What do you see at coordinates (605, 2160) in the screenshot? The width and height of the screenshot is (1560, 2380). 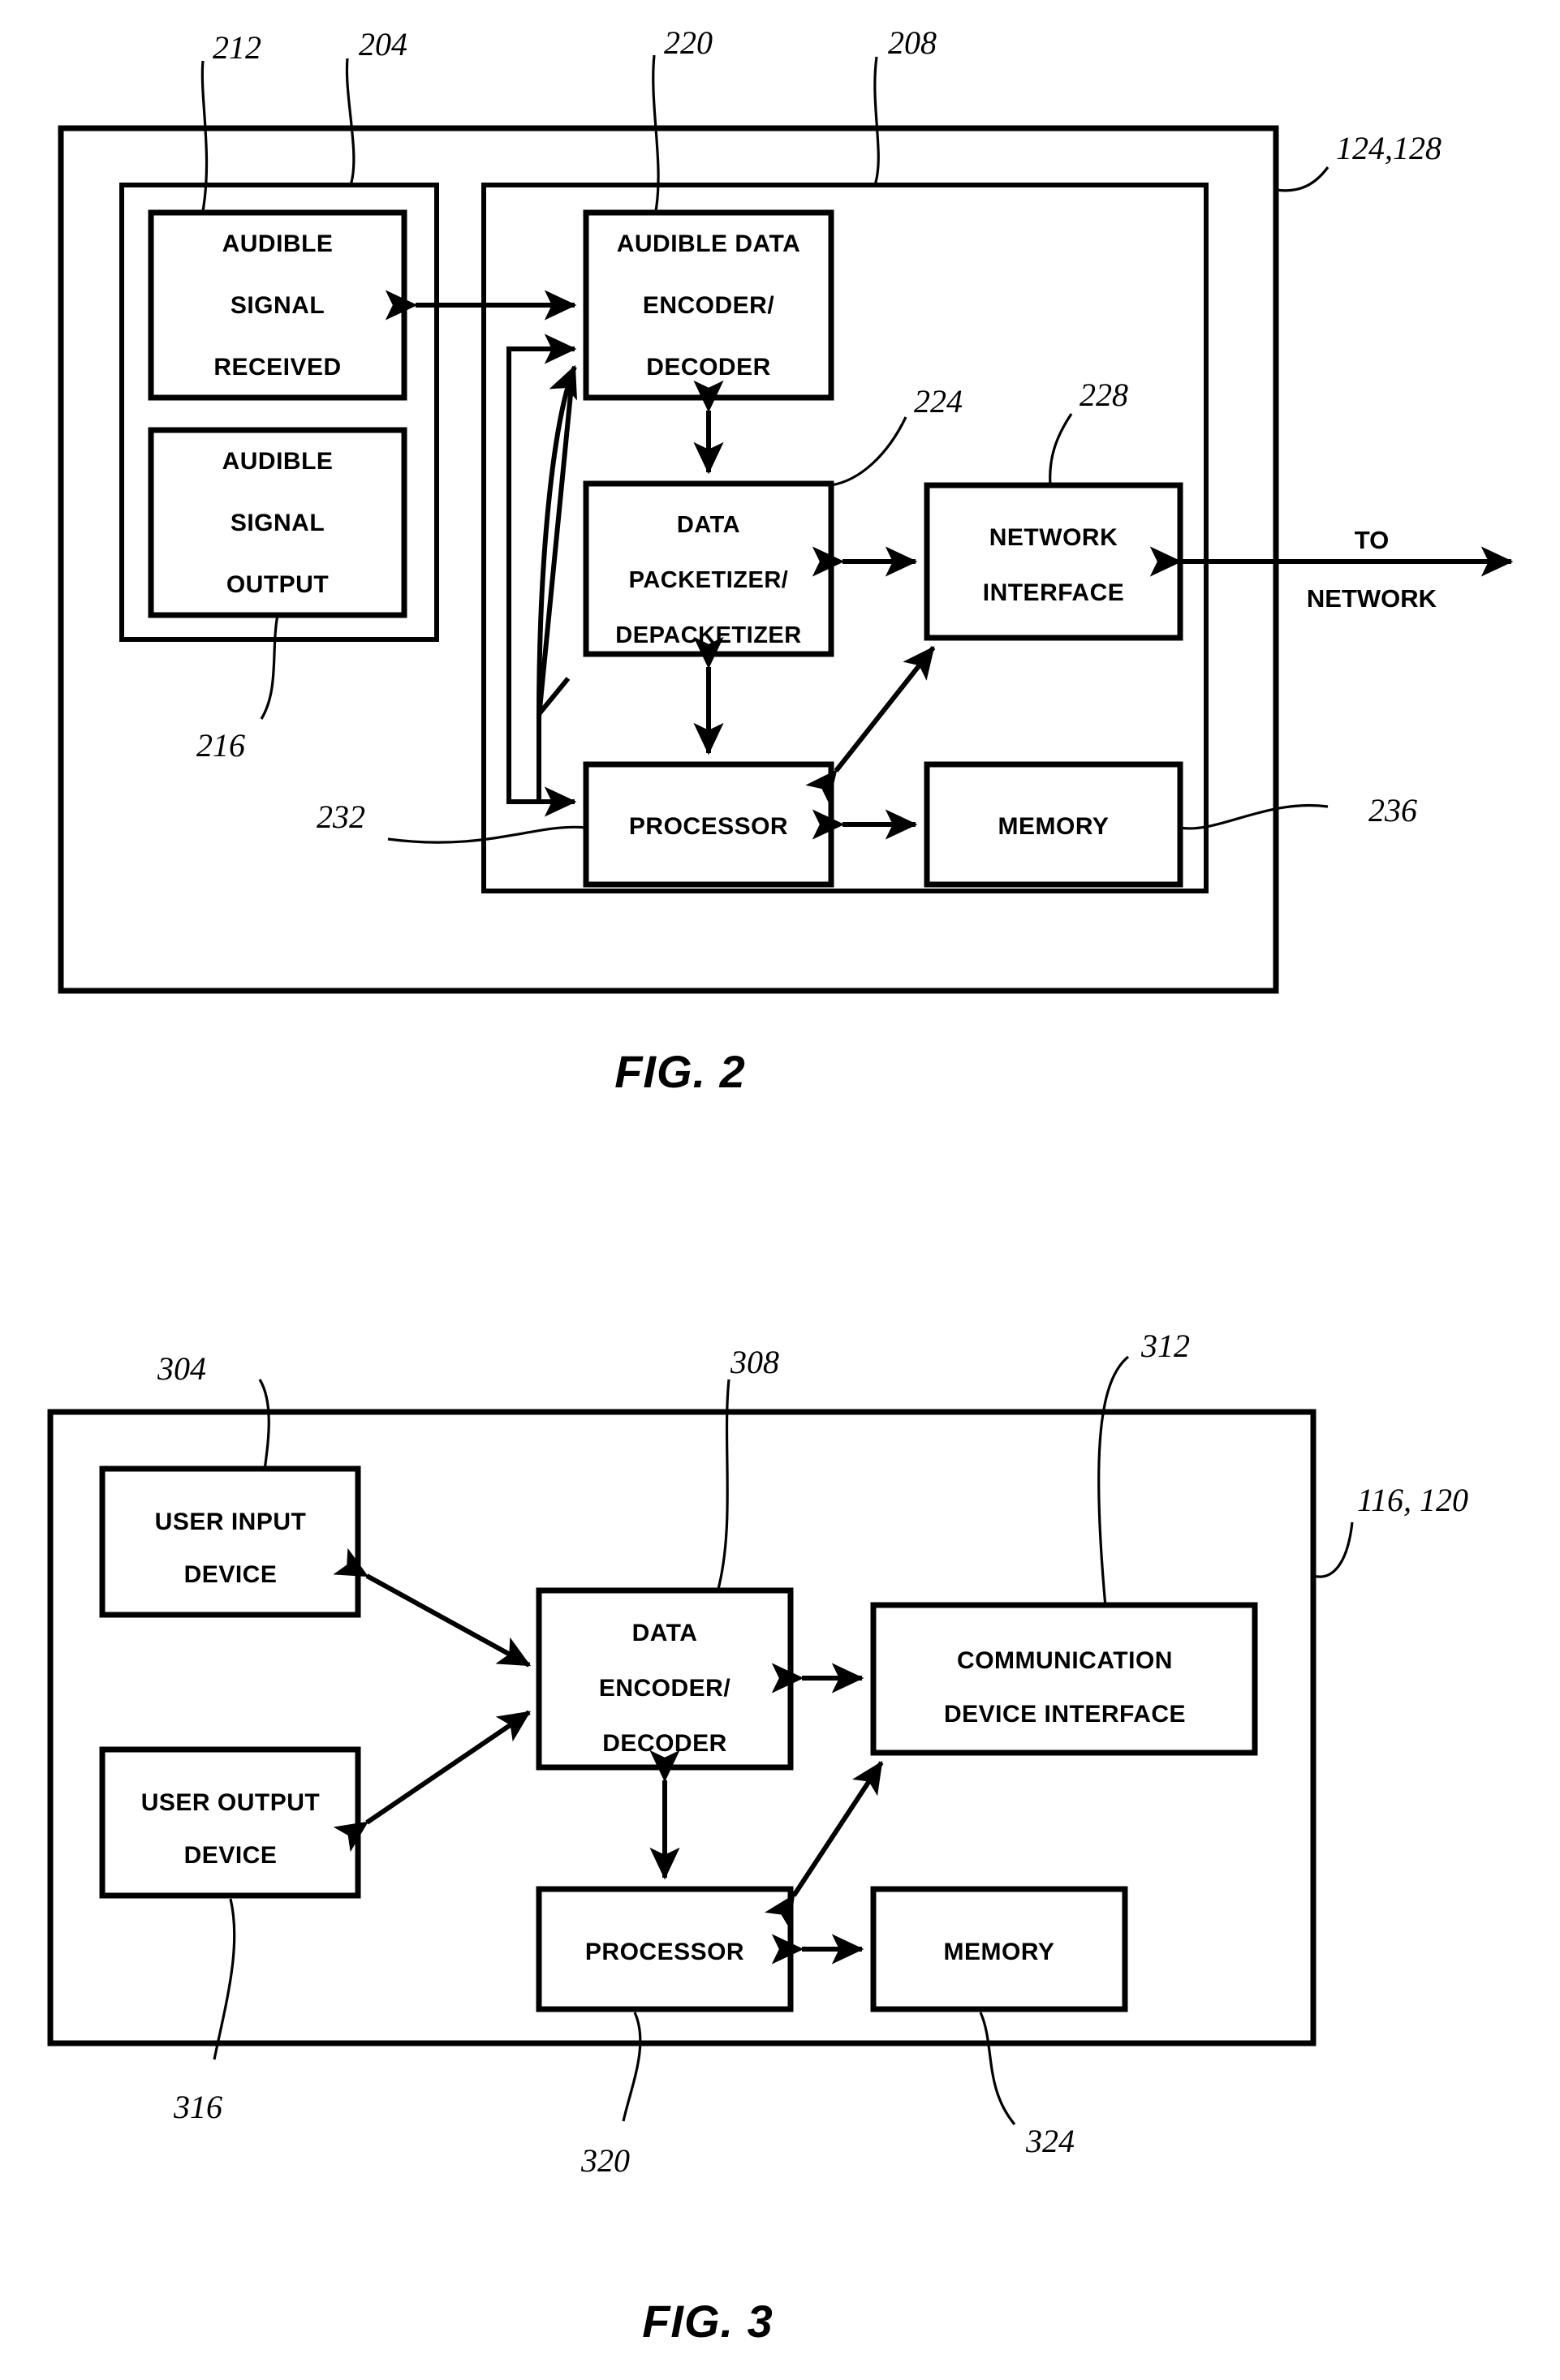 I see `fig3-ref-320: 320` at bounding box center [605, 2160].